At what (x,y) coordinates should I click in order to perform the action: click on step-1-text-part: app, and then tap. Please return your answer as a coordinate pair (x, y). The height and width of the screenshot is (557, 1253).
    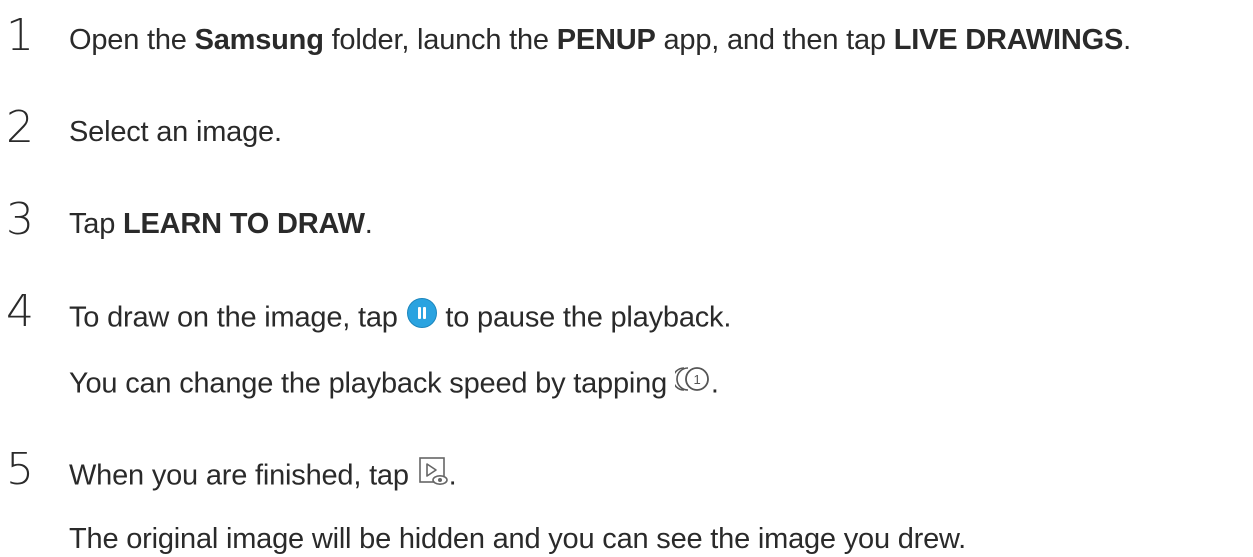
    Looking at the image, I should click on (774, 40).